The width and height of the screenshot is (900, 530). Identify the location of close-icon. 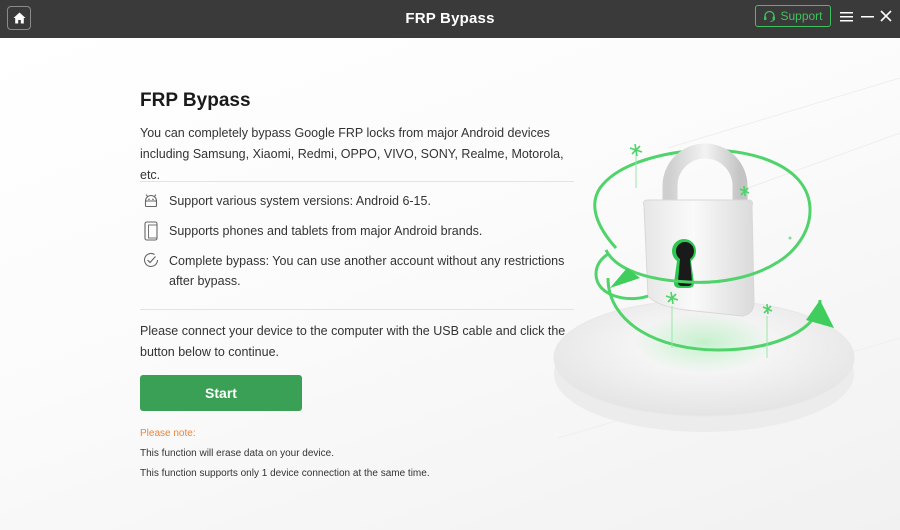
(886, 16).